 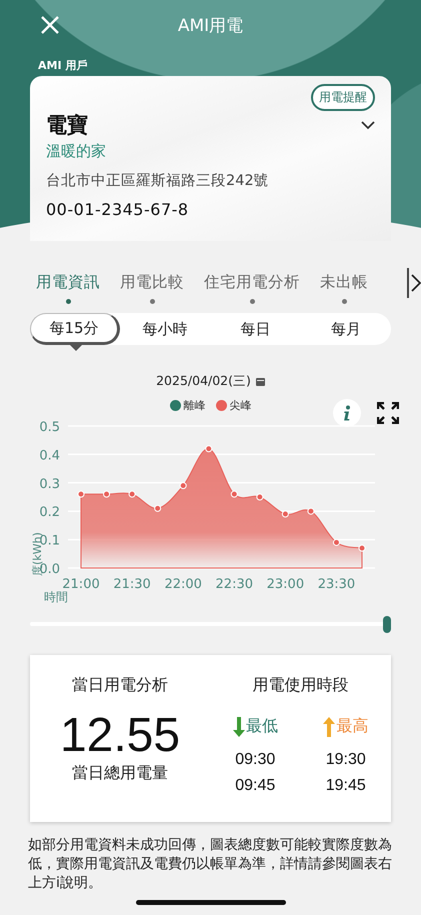 What do you see at coordinates (352, 726) in the screenshot?
I see `period-label: 最高` at bounding box center [352, 726].